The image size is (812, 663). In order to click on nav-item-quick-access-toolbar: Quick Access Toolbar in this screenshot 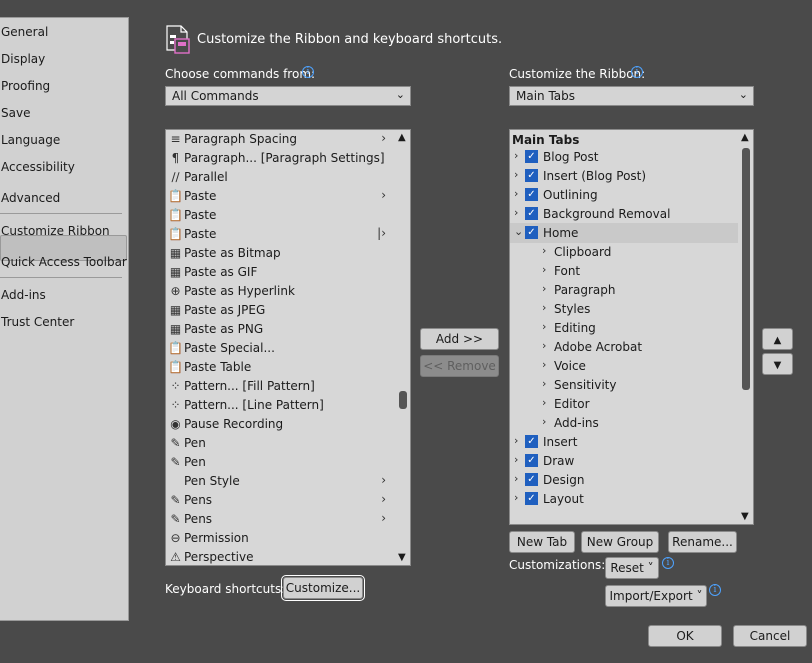, I will do `click(64, 262)`.